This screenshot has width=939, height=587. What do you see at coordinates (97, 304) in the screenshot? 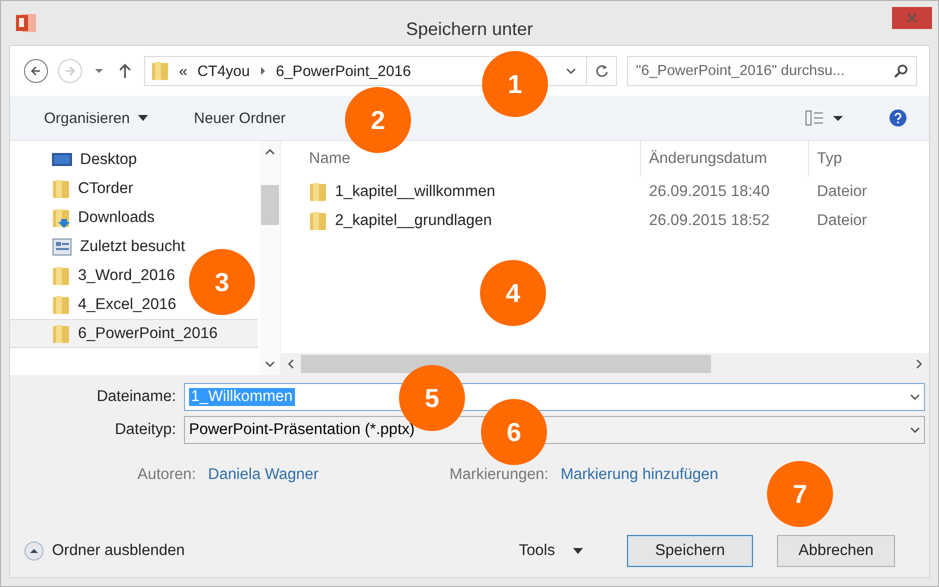
I see `sidebar-item: 4_Excel_2016` at bounding box center [97, 304].